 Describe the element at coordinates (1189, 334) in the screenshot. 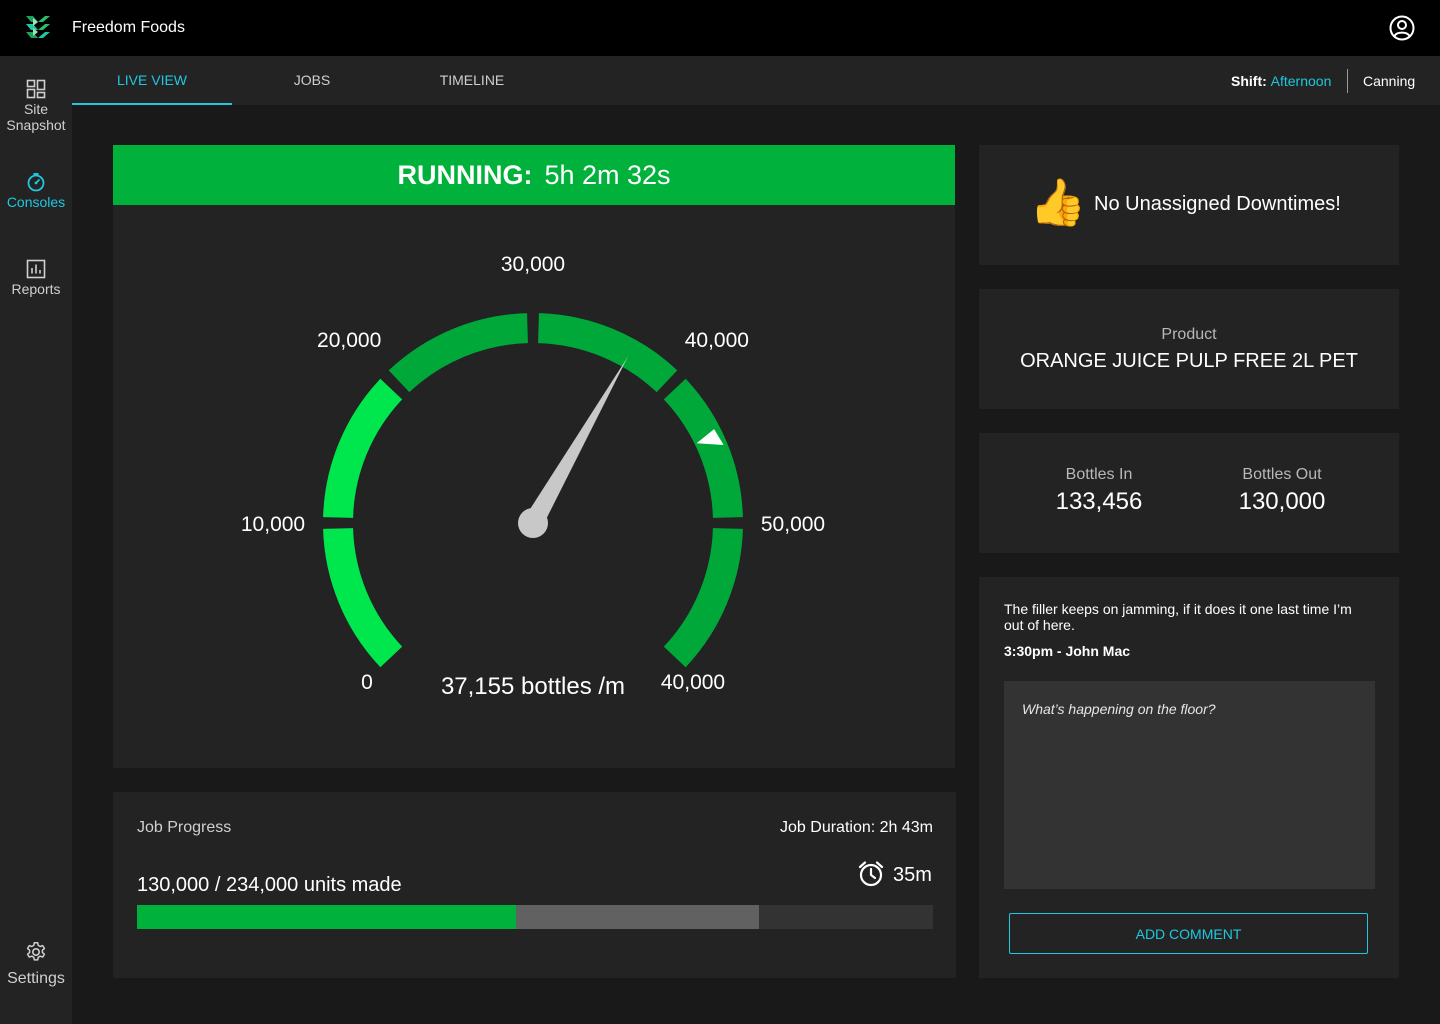

I see `product-label: Product` at that location.